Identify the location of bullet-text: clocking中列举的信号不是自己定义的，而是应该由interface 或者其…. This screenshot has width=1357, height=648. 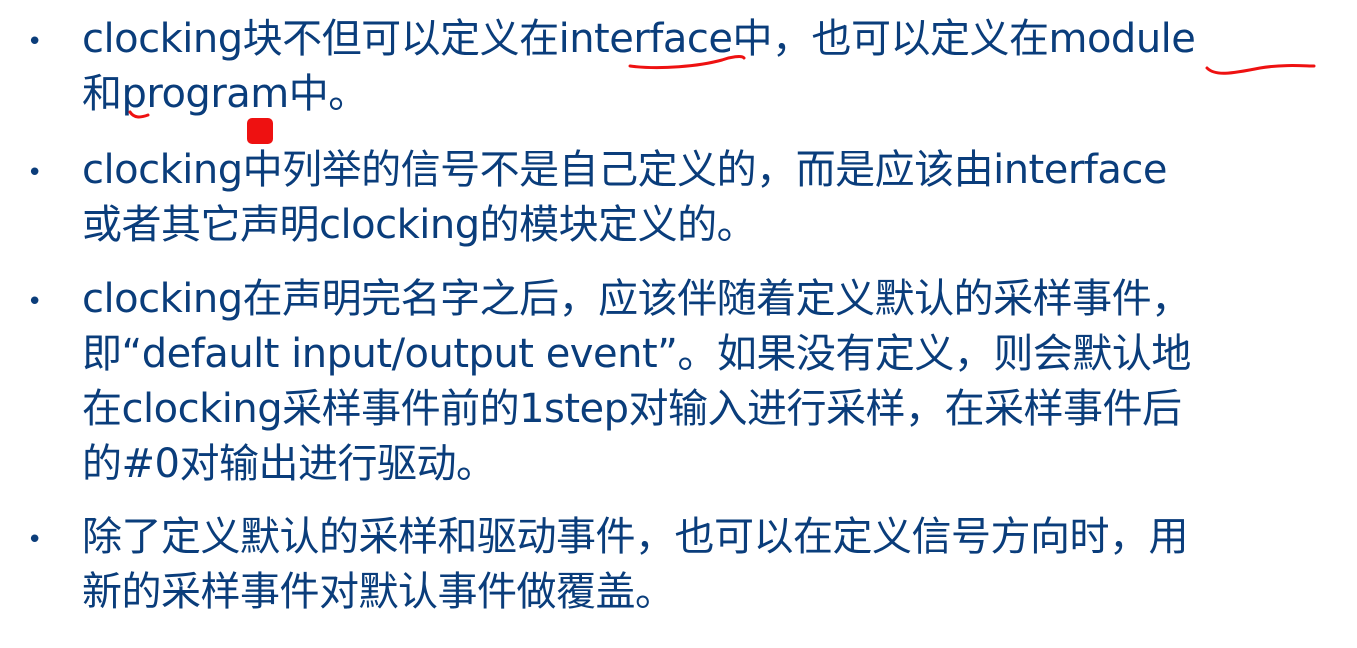
(625, 197).